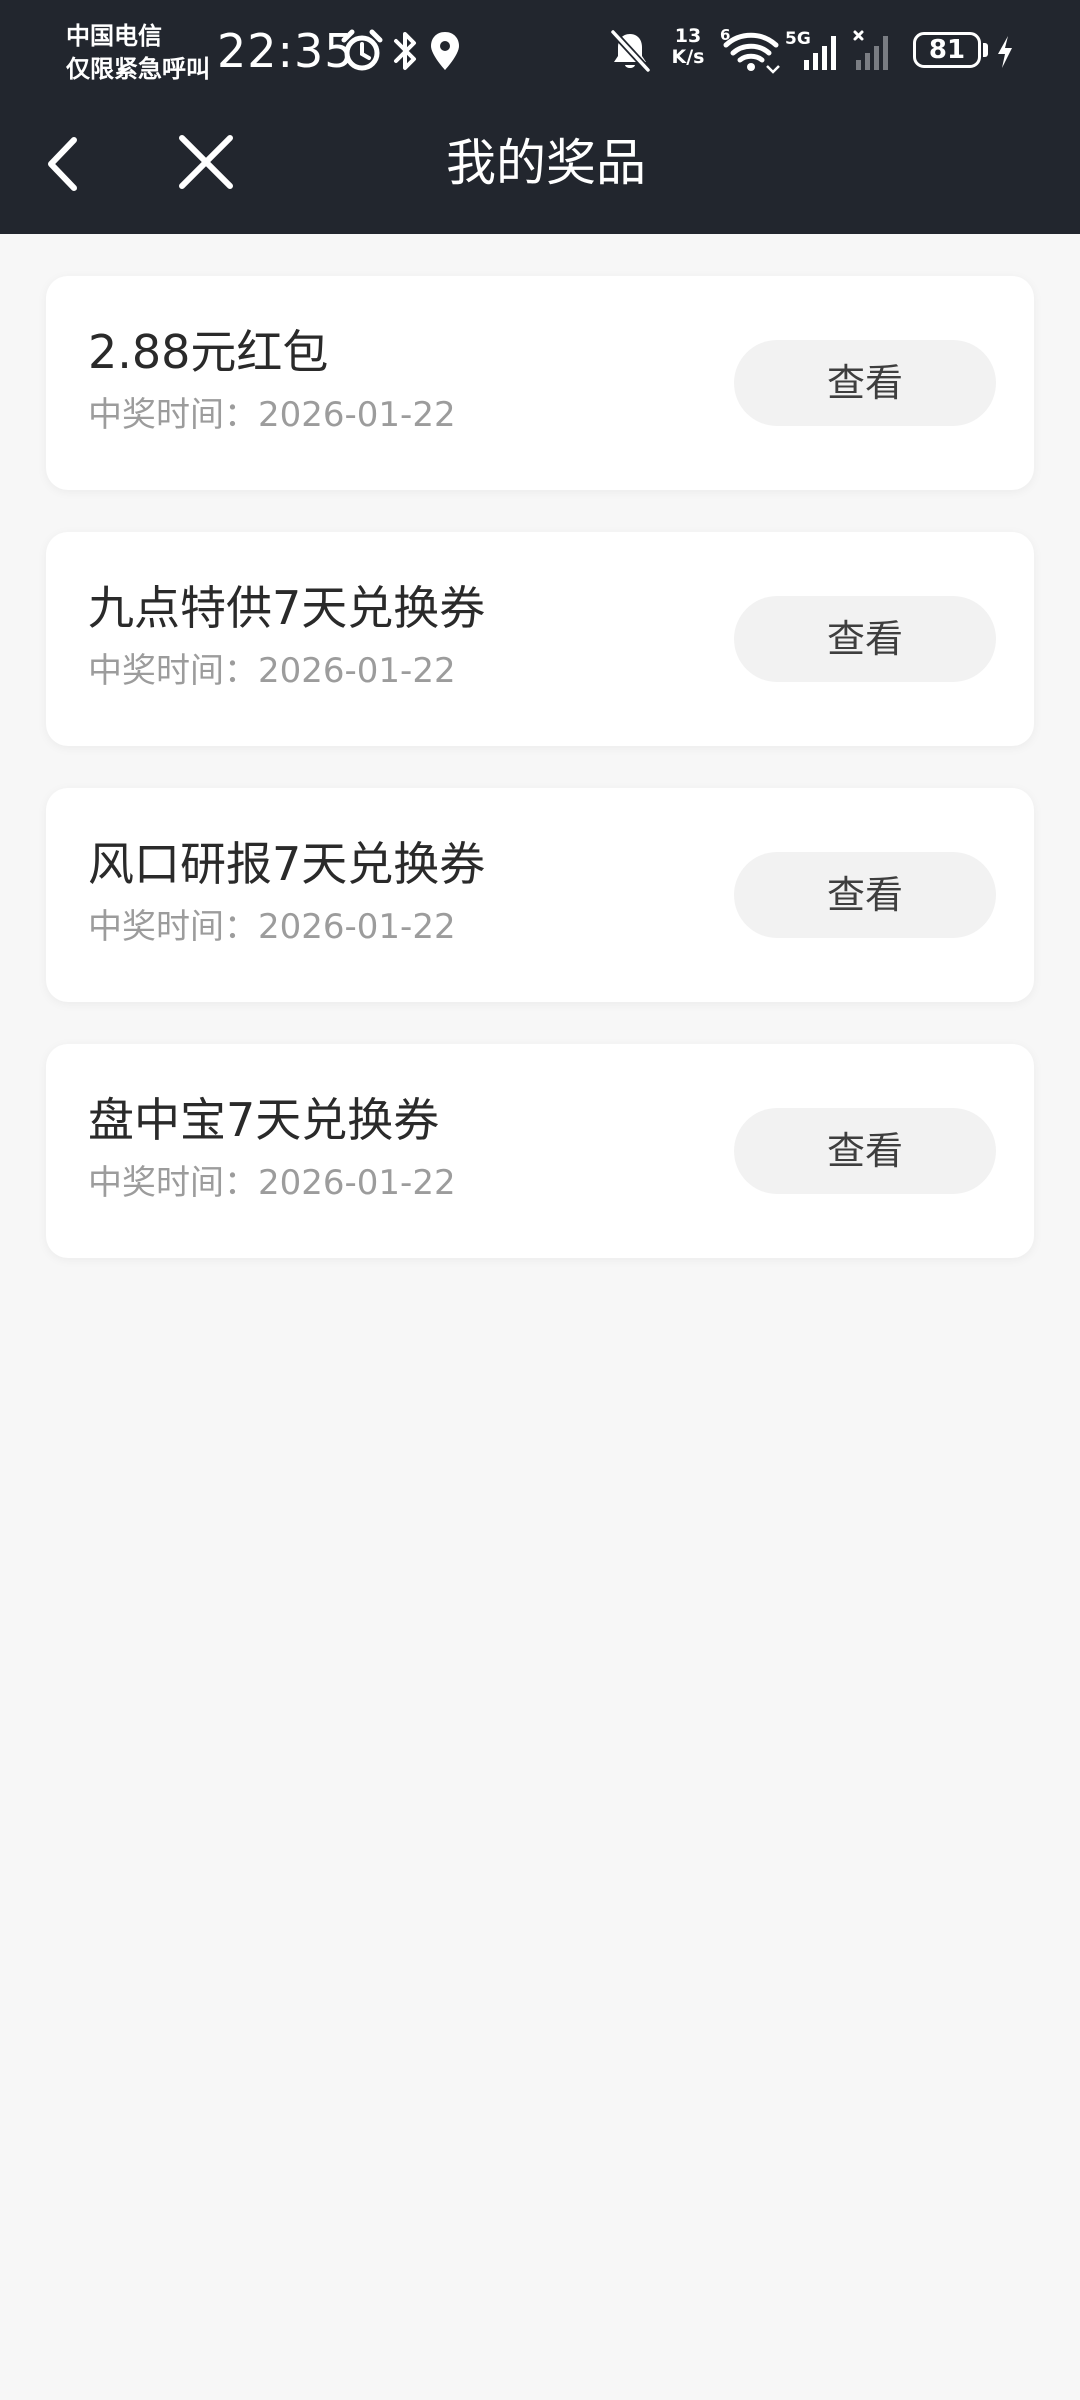 This screenshot has width=1080, height=2400. I want to click on prize-card: 风口研报7天兑换券 中奖时间：2026-01-22 查看, so click(540, 895).